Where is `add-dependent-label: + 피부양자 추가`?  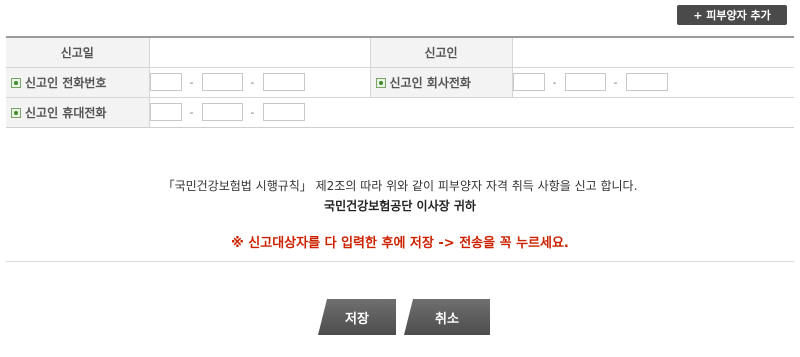
add-dependent-label: + 피부양자 추가 is located at coordinates (732, 15).